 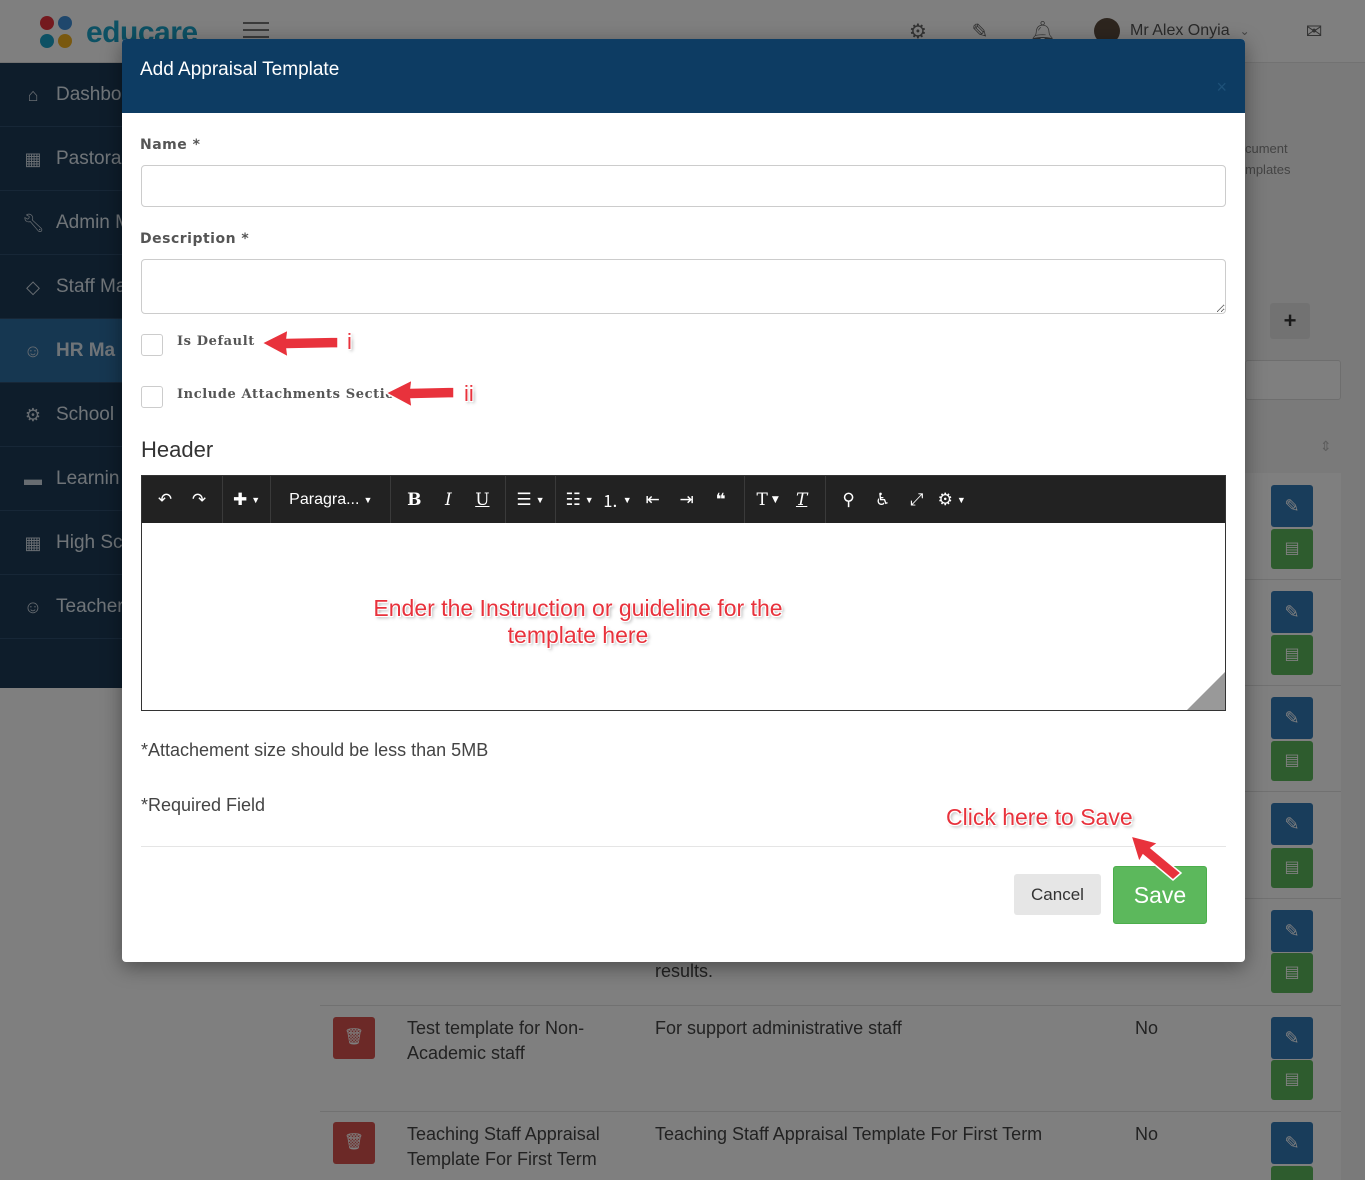 What do you see at coordinates (349, 341) in the screenshot?
I see `annotation-marker-i: i` at bounding box center [349, 341].